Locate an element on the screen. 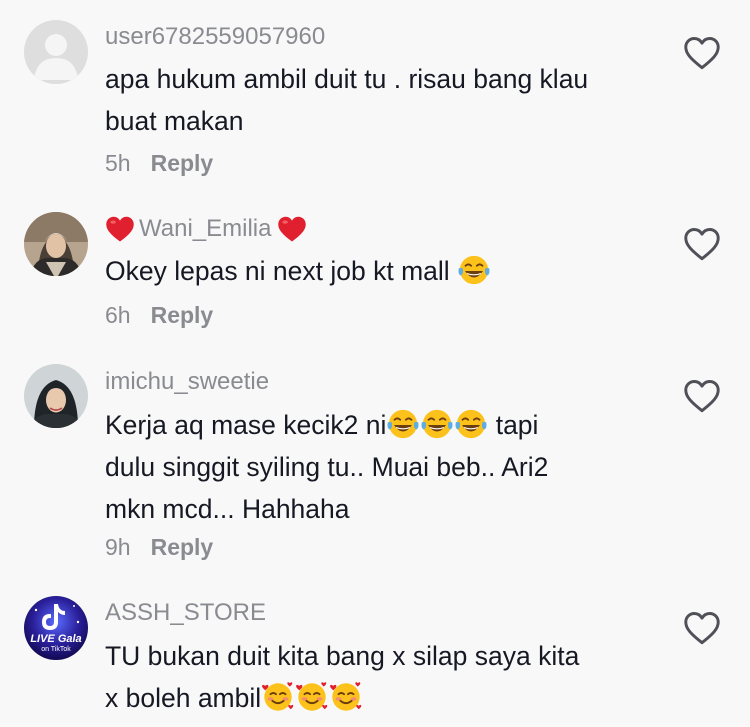 The height and width of the screenshot is (727, 750). comment-meta: 5h Reply is located at coordinates (159, 163).